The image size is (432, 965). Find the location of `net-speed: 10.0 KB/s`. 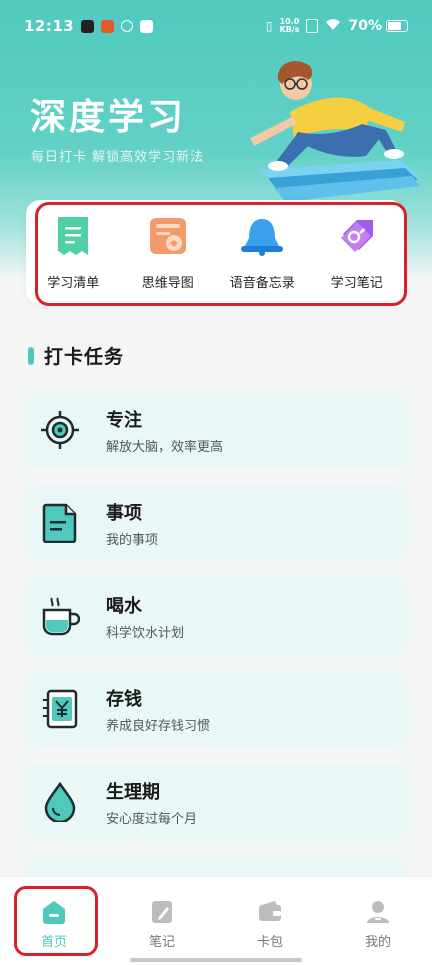

net-speed: 10.0 KB/s is located at coordinates (290, 26).